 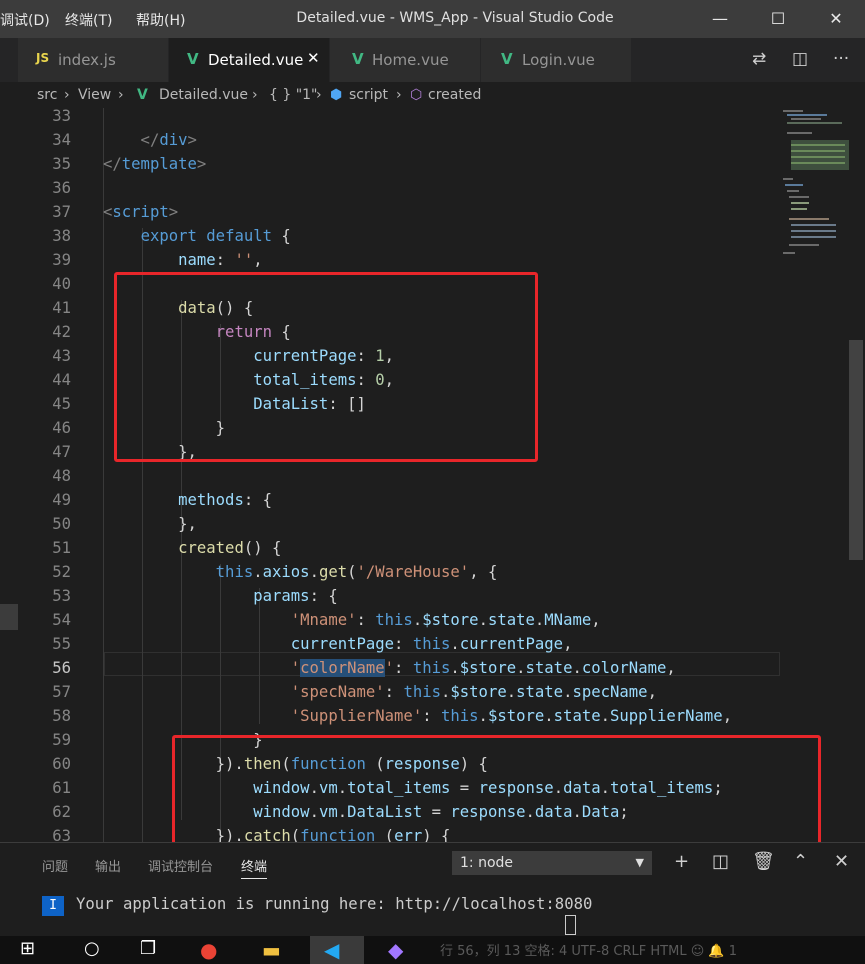 I want to click on code-line: 35 </template>, so click(x=398, y=164).